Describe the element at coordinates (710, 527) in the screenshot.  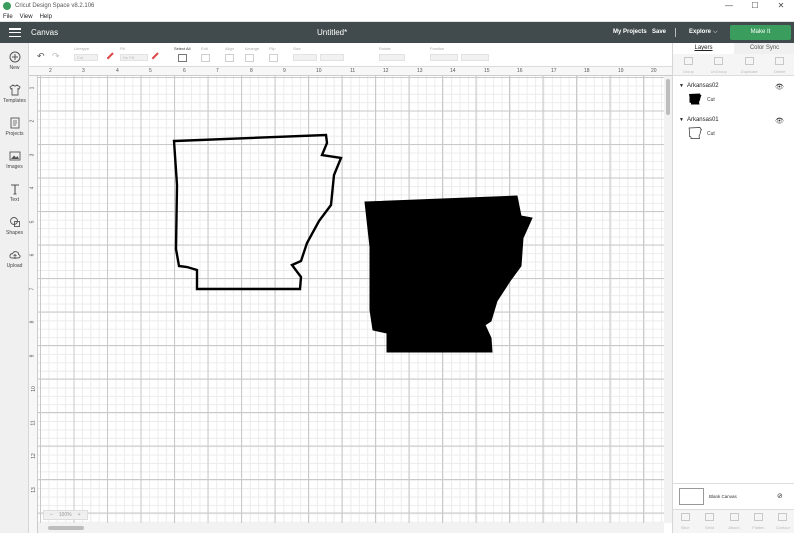
I see `weld-label: Weld` at that location.